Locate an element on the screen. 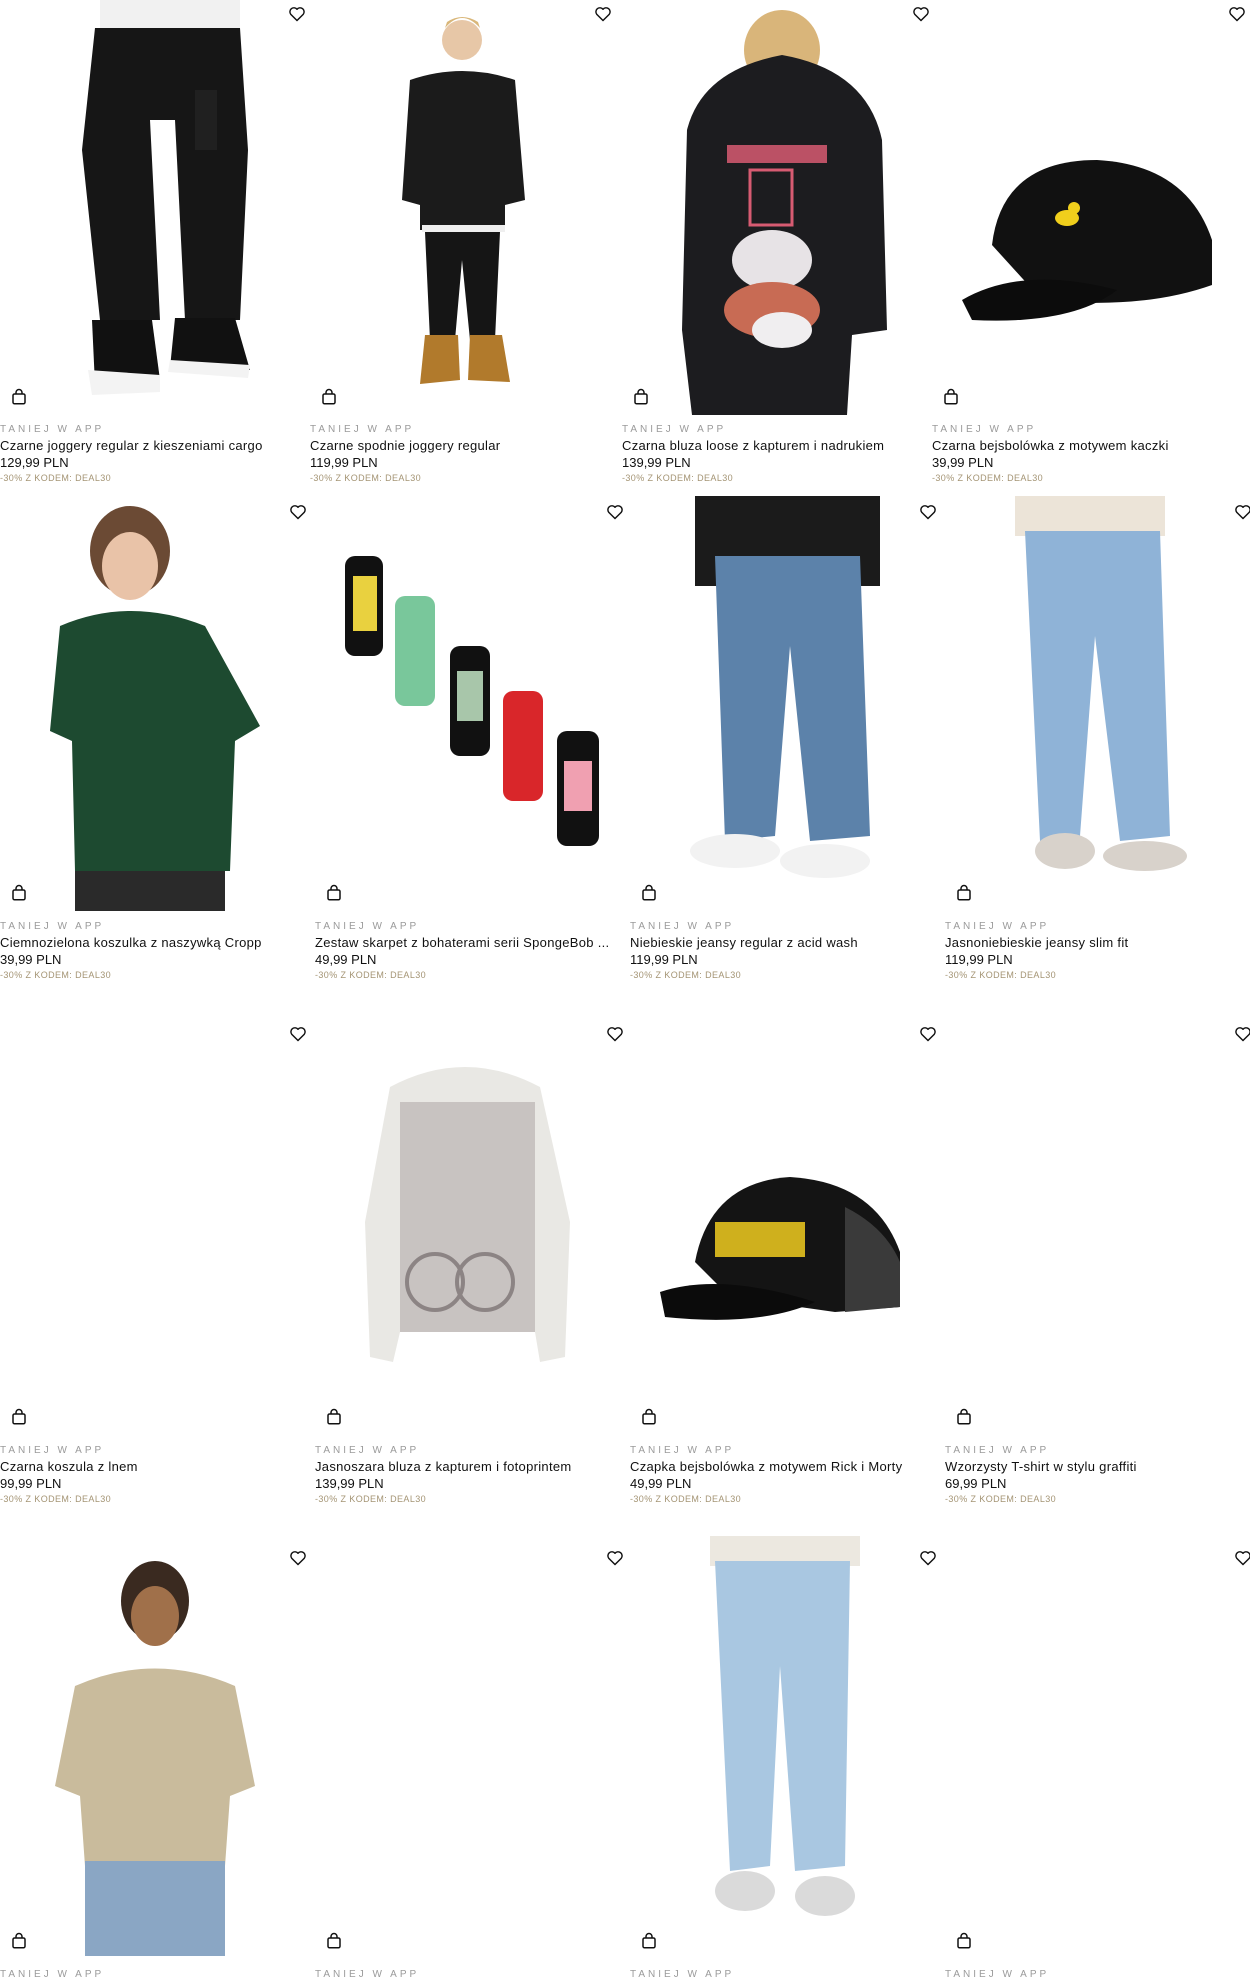  product-title: Niebieskie jeansy regular z acid wash is located at coordinates (777, 942).